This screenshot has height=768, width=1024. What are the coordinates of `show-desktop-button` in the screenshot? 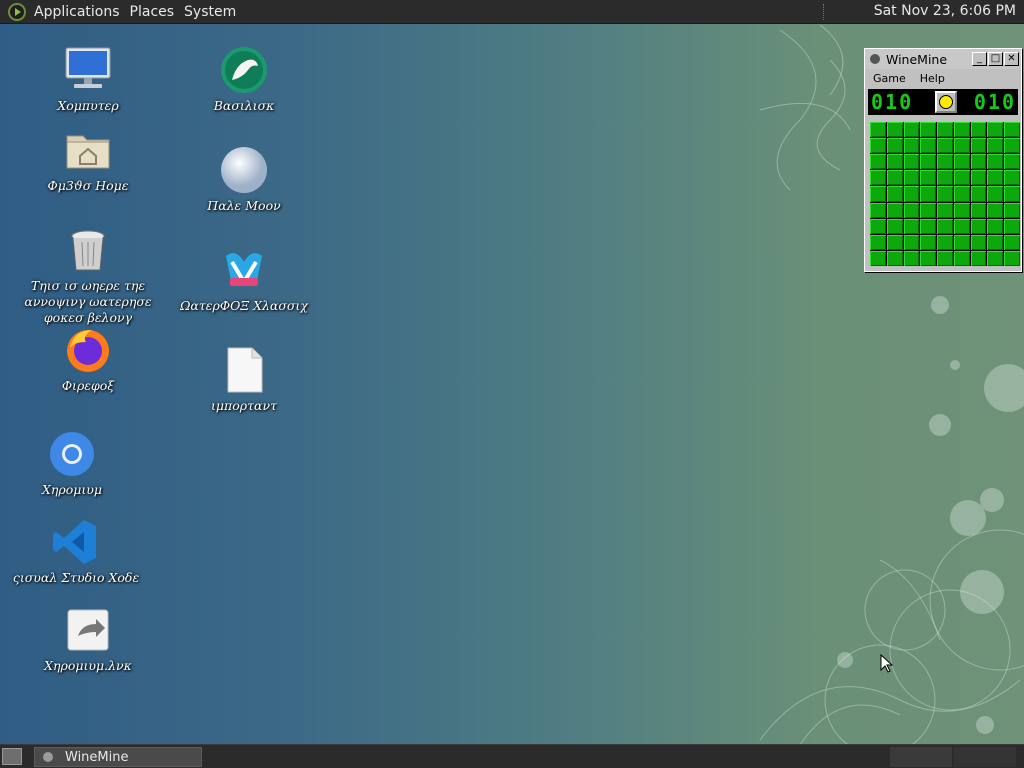 It's located at (12, 756).